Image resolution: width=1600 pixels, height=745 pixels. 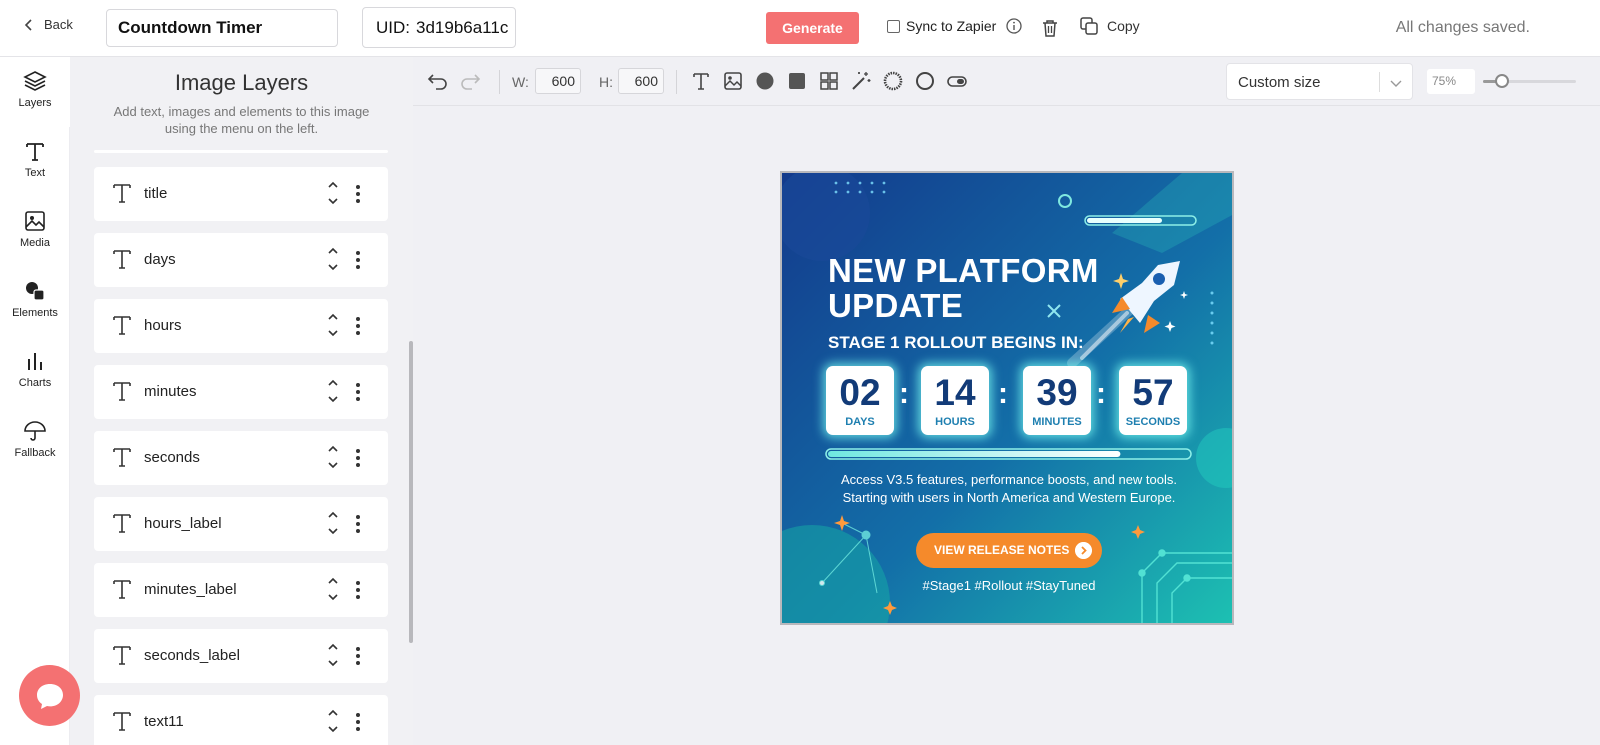 I want to click on rail-label-layers: Layers, so click(x=35, y=103).